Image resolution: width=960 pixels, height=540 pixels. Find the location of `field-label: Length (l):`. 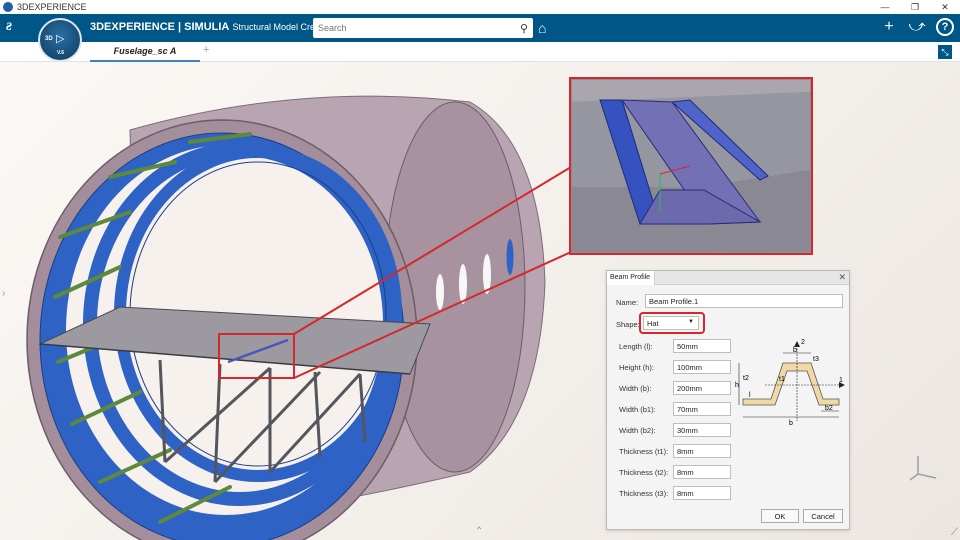

field-label: Length (l): is located at coordinates (636, 346).